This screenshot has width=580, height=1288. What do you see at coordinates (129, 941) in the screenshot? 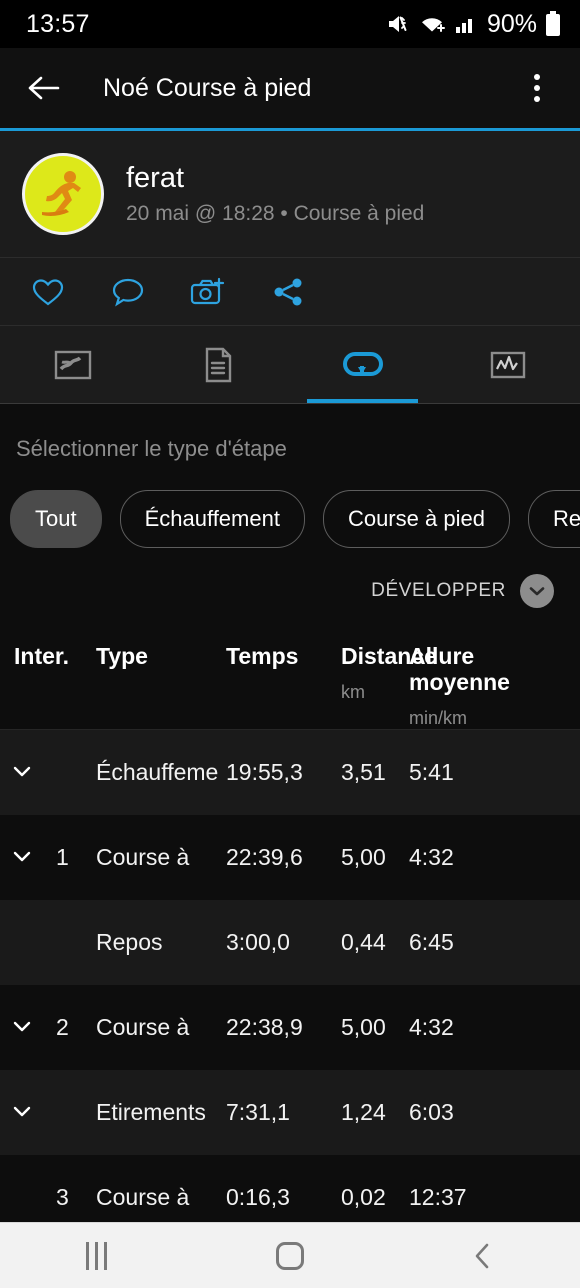
I see `row-type: Repos` at bounding box center [129, 941].